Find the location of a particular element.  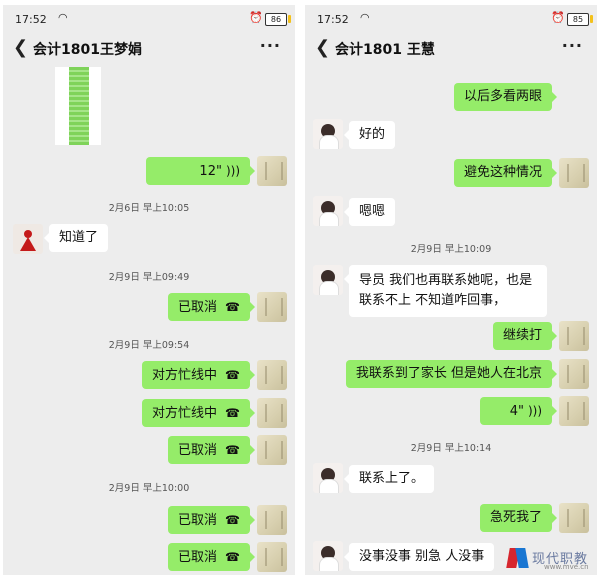

voice-duration: 4" is located at coordinates (516, 411).